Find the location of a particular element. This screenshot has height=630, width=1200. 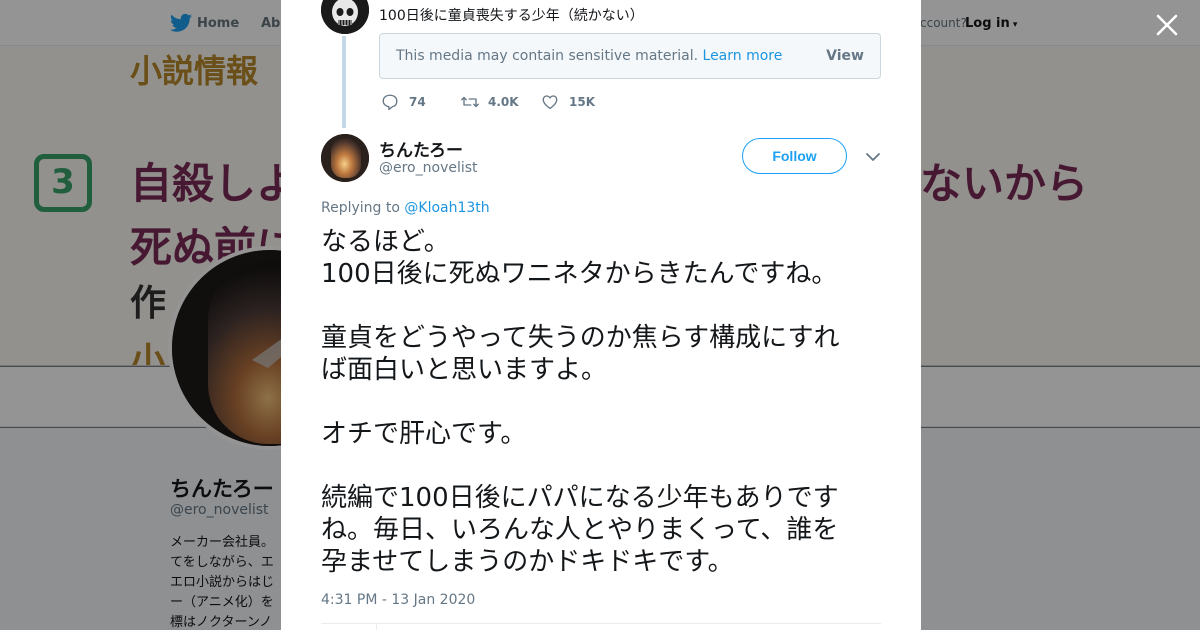

tweet-line: ね。毎日、いろんな人とやりまくって、誰を is located at coordinates (580, 530).